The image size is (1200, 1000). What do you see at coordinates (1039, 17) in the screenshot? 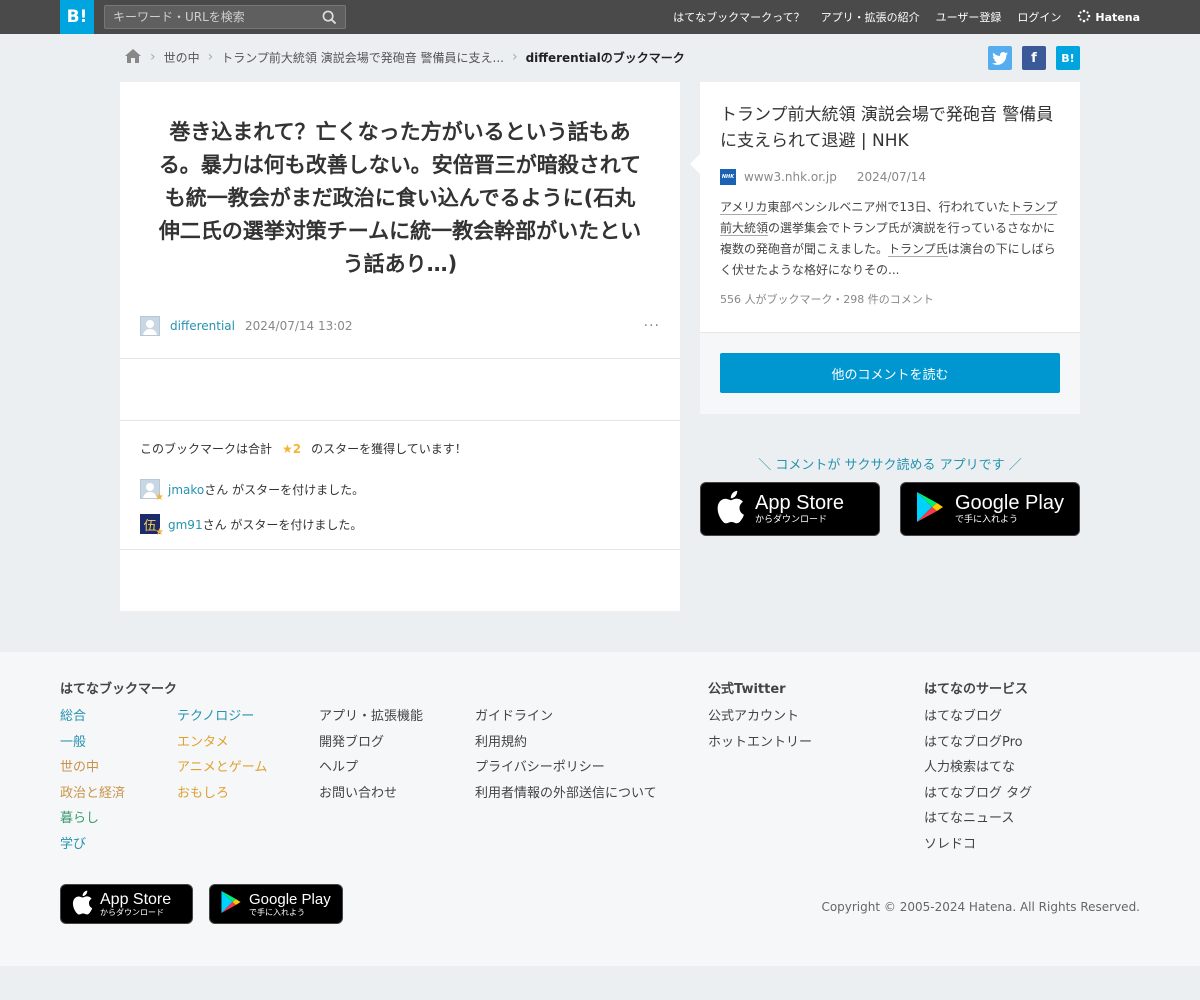
I see `nav-login: ログイン` at bounding box center [1039, 17].